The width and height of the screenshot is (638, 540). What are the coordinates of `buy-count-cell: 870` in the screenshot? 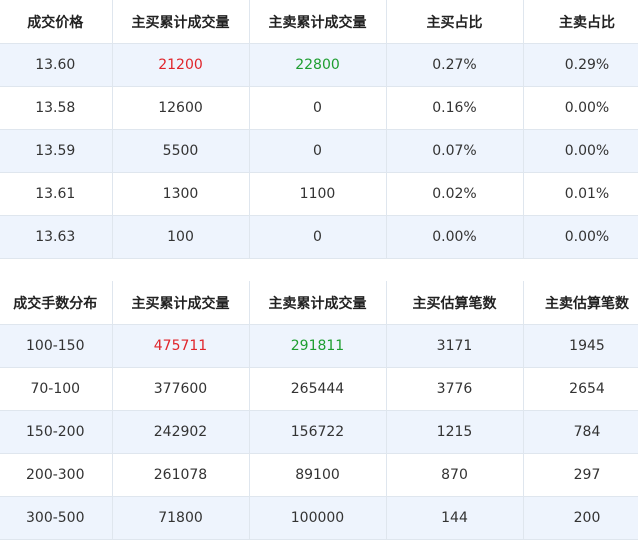 It's located at (455, 475).